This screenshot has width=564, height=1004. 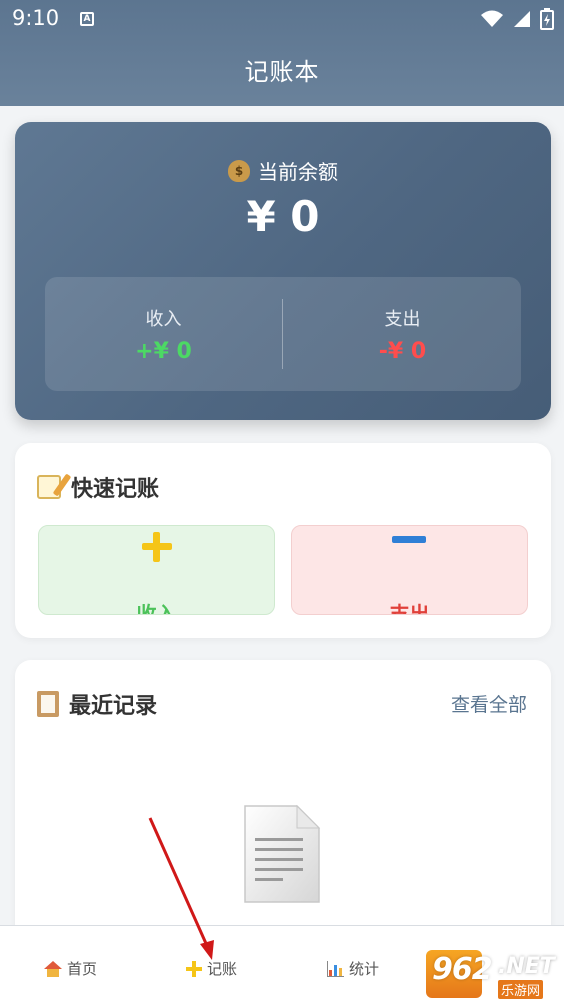 What do you see at coordinates (282, 53) in the screenshot?
I see `app-header: 9:10 A 记账本` at bounding box center [282, 53].